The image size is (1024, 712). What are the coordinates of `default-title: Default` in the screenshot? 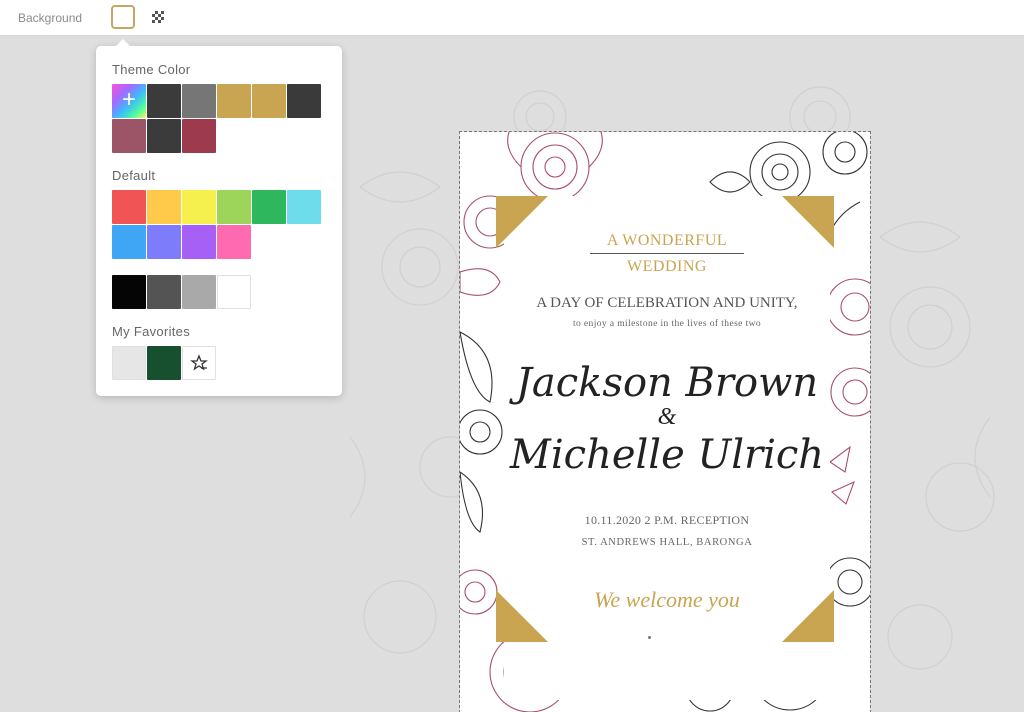 It's located at (134, 175).